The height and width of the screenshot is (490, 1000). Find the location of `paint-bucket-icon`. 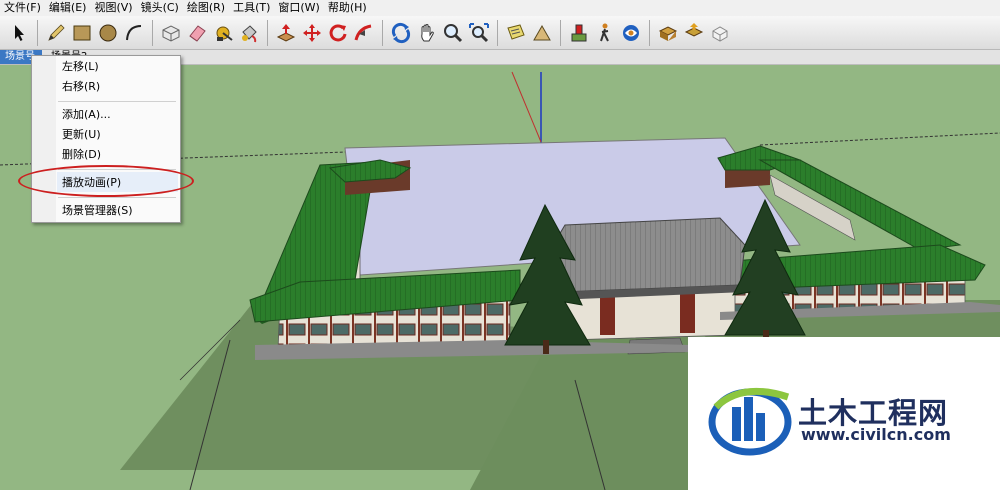

paint-bucket-icon is located at coordinates (249, 33).